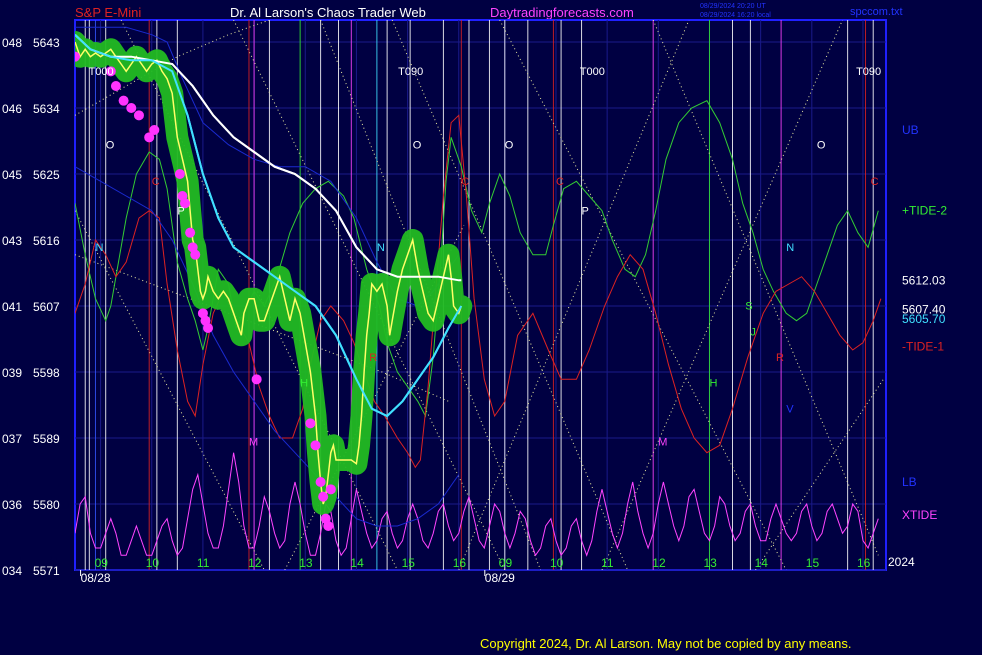 Image resolution: width=982 pixels, height=655 pixels. What do you see at coordinates (909, 482) in the screenshot?
I see `right-label-6: LB` at bounding box center [909, 482].